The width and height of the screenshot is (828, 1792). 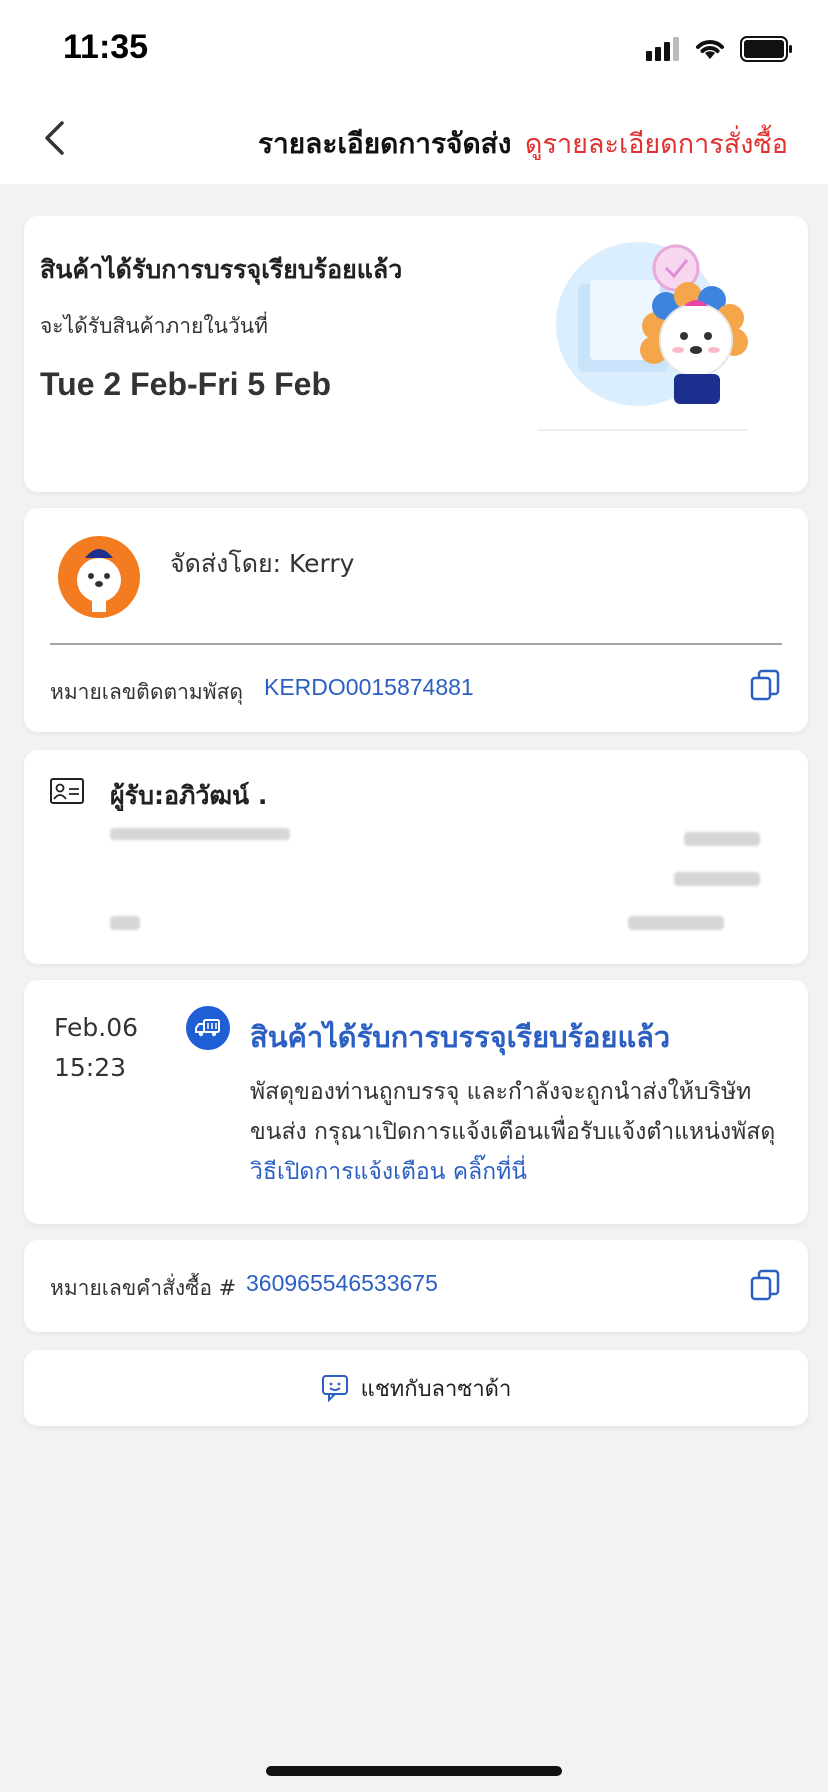 What do you see at coordinates (436, 1389) in the screenshot?
I see `chat-label: แชทกับลาซาด้า` at bounding box center [436, 1389].